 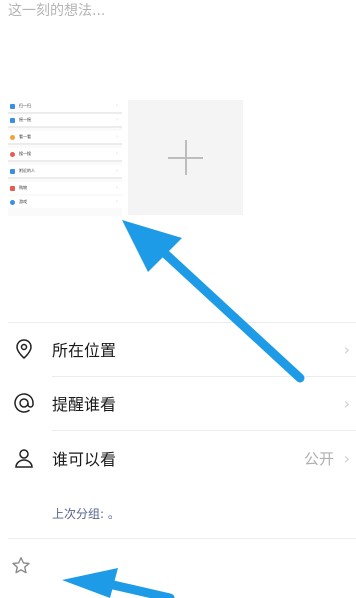 I want to click on visibility-label: 谁可以看, so click(x=84, y=459).